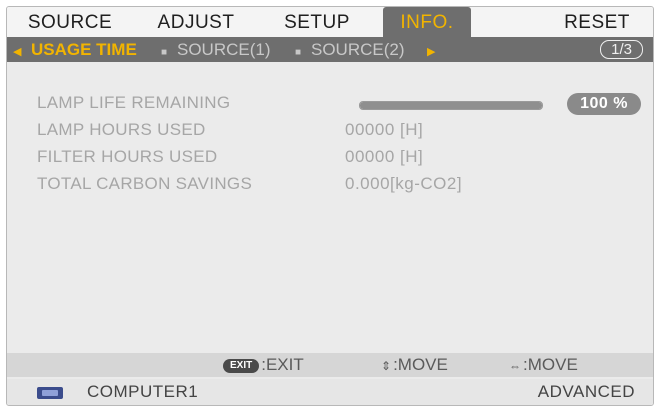  I want to click on right-arrow-icon: ▶, so click(431, 49).